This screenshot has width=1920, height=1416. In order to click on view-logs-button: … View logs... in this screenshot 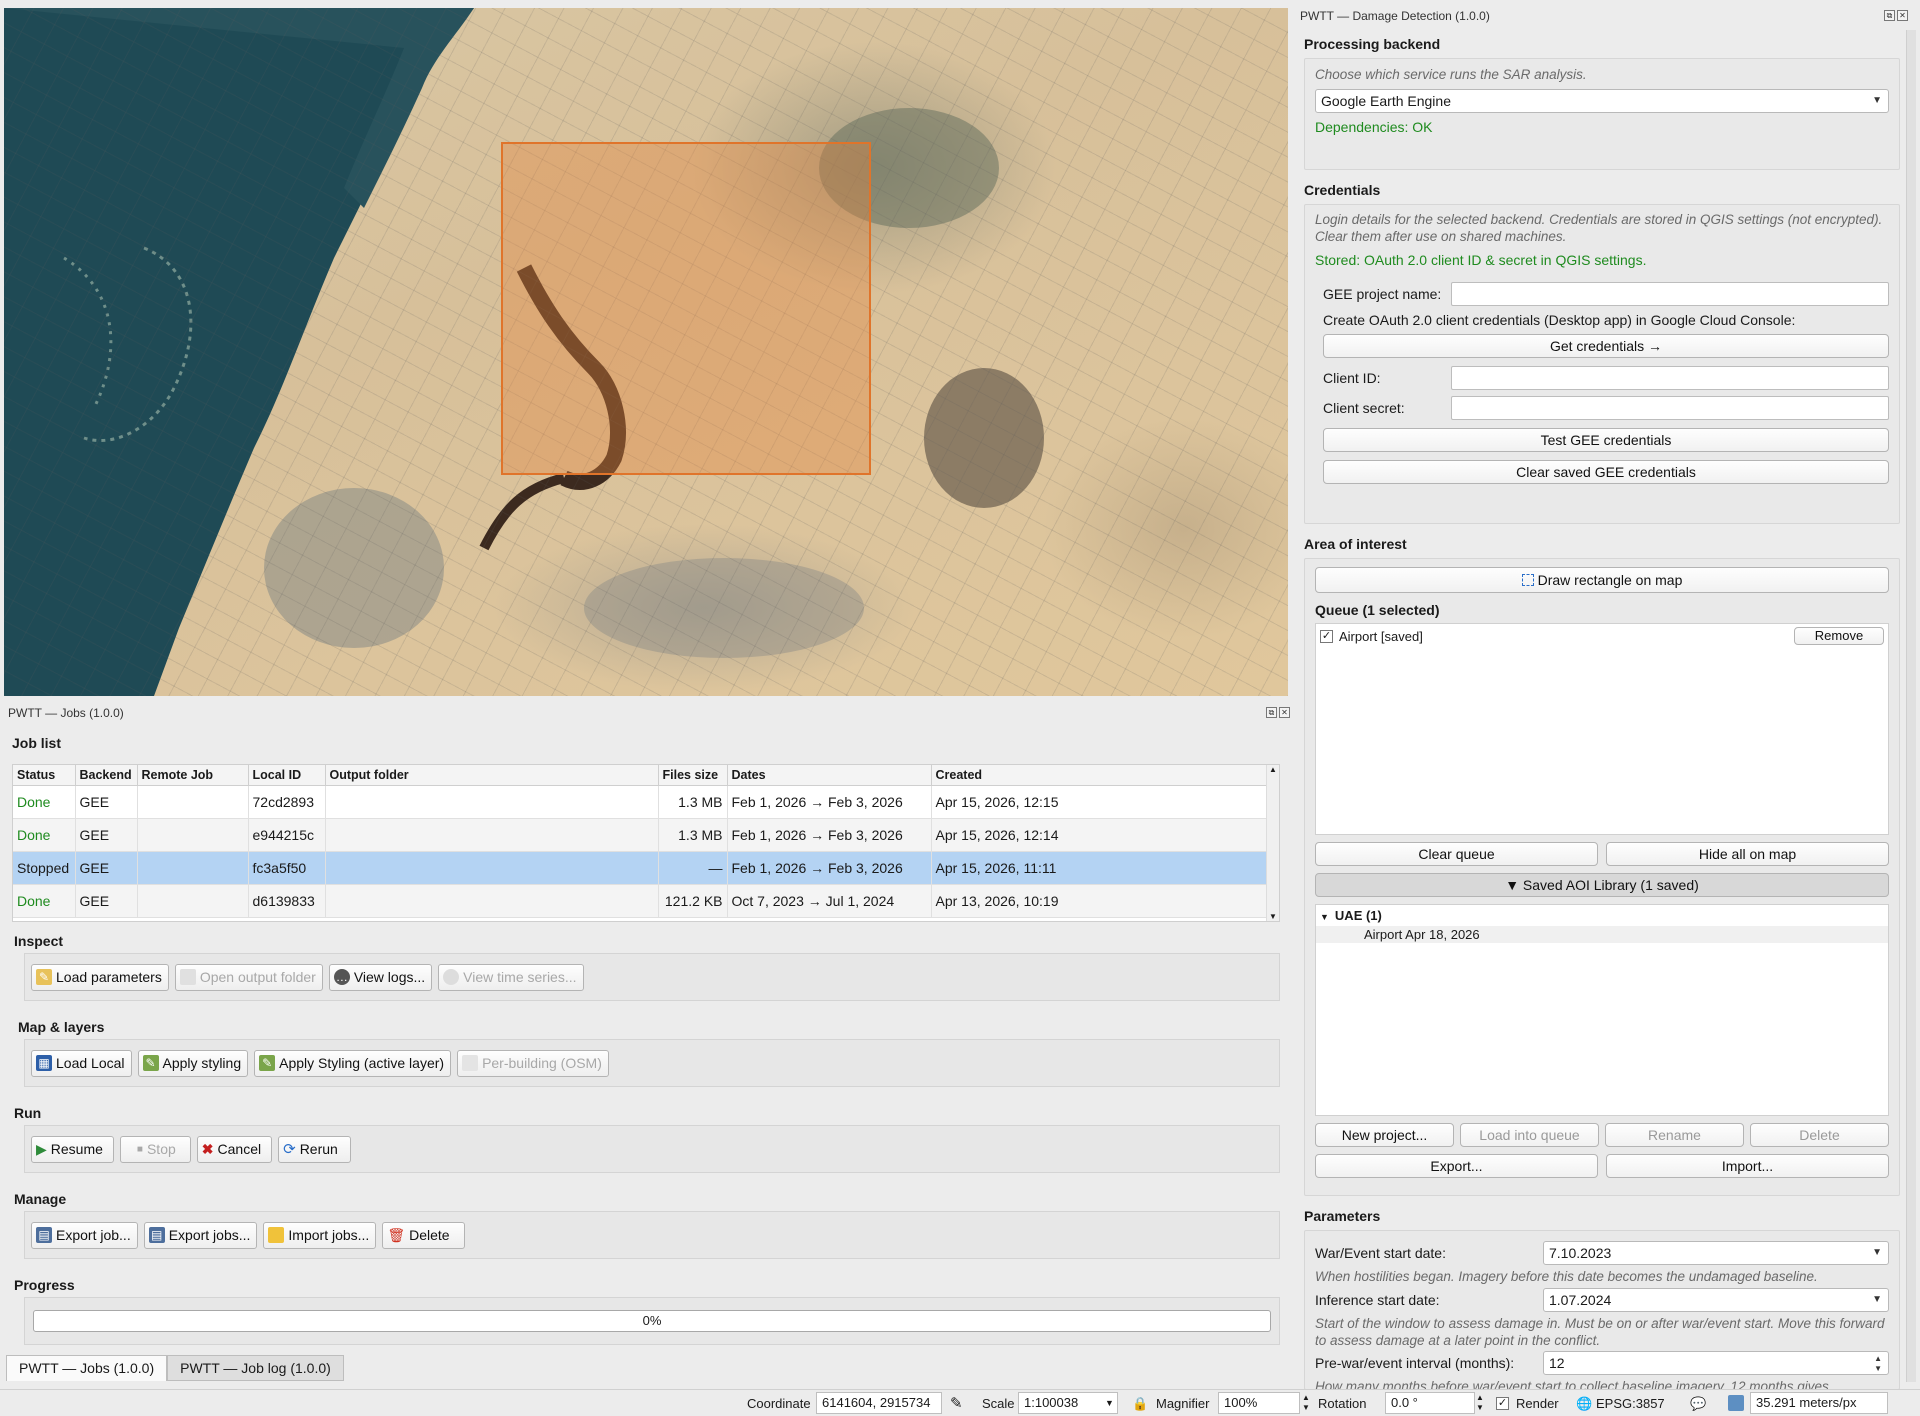, I will do `click(380, 977)`.